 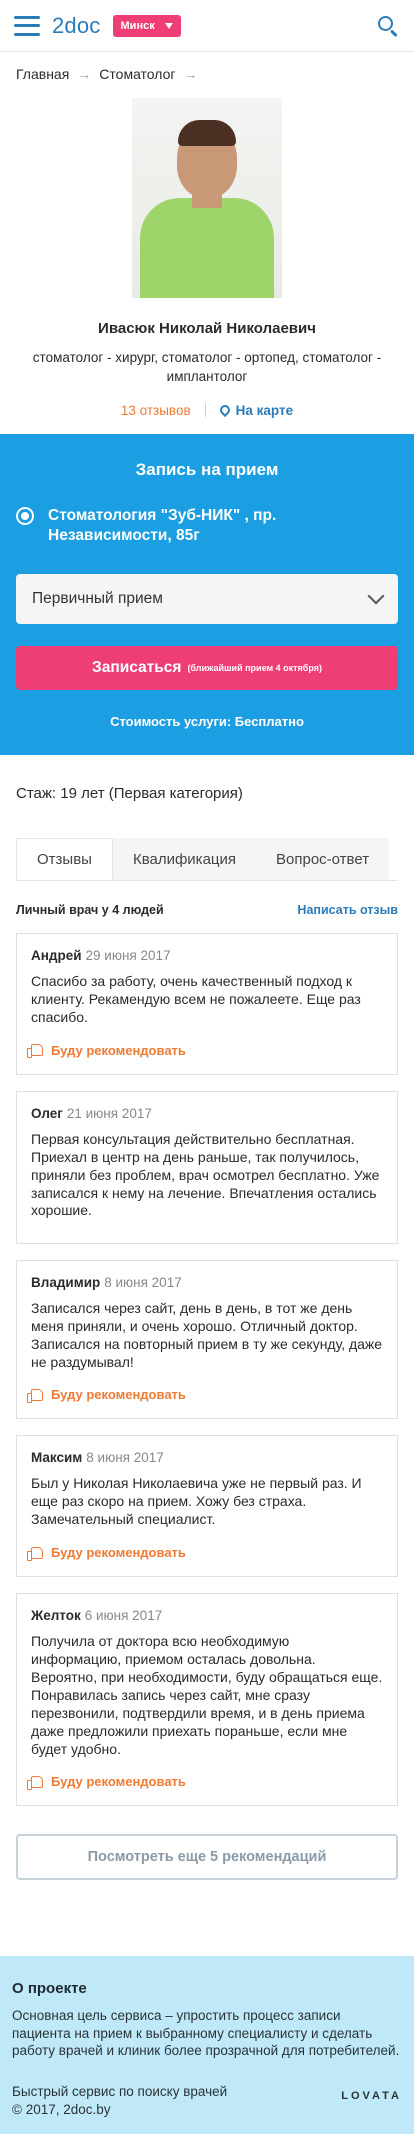 I want to click on tab-bar: Отзывы Квалификация Вопрос-ответ, so click(x=207, y=860).